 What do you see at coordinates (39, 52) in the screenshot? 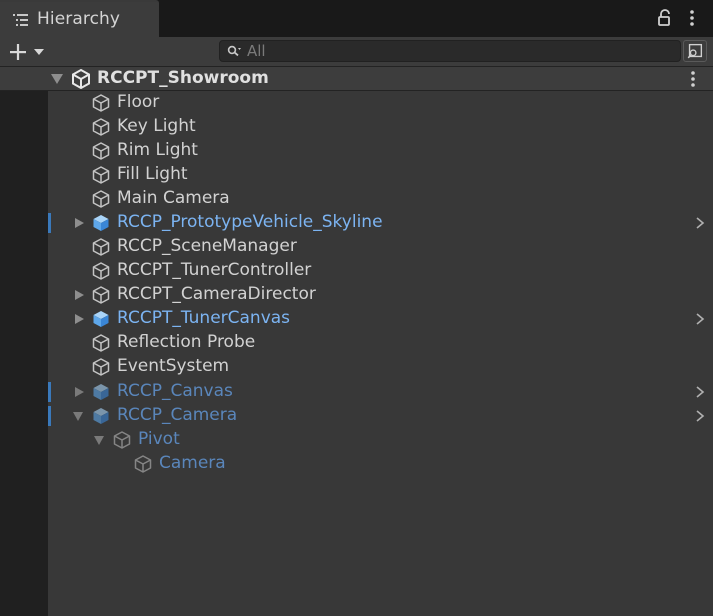
I see `chevron-down-icon` at bounding box center [39, 52].